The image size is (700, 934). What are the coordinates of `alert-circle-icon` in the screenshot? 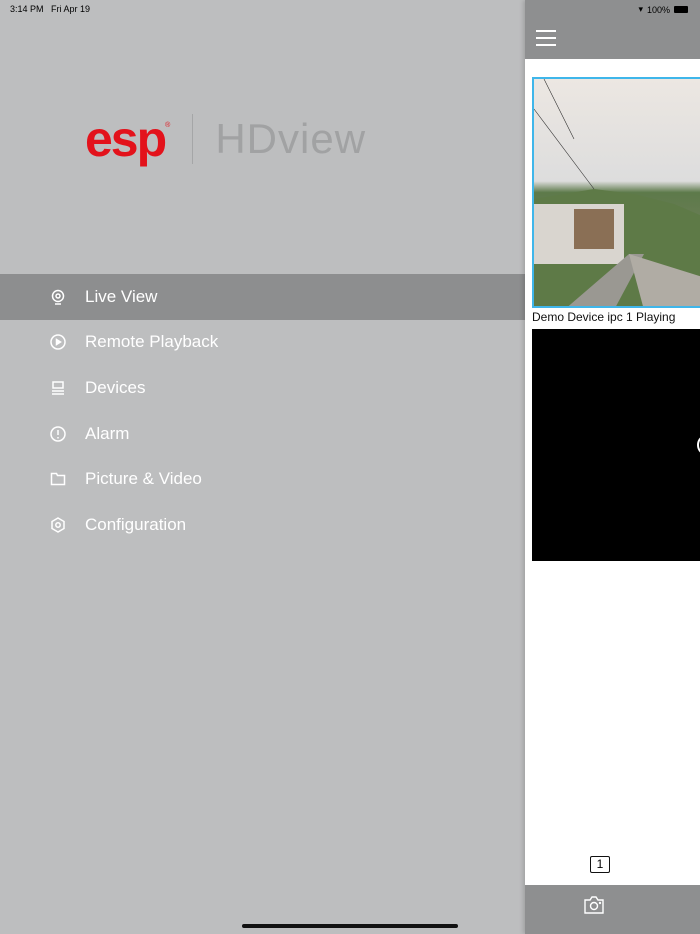 It's located at (58, 433).